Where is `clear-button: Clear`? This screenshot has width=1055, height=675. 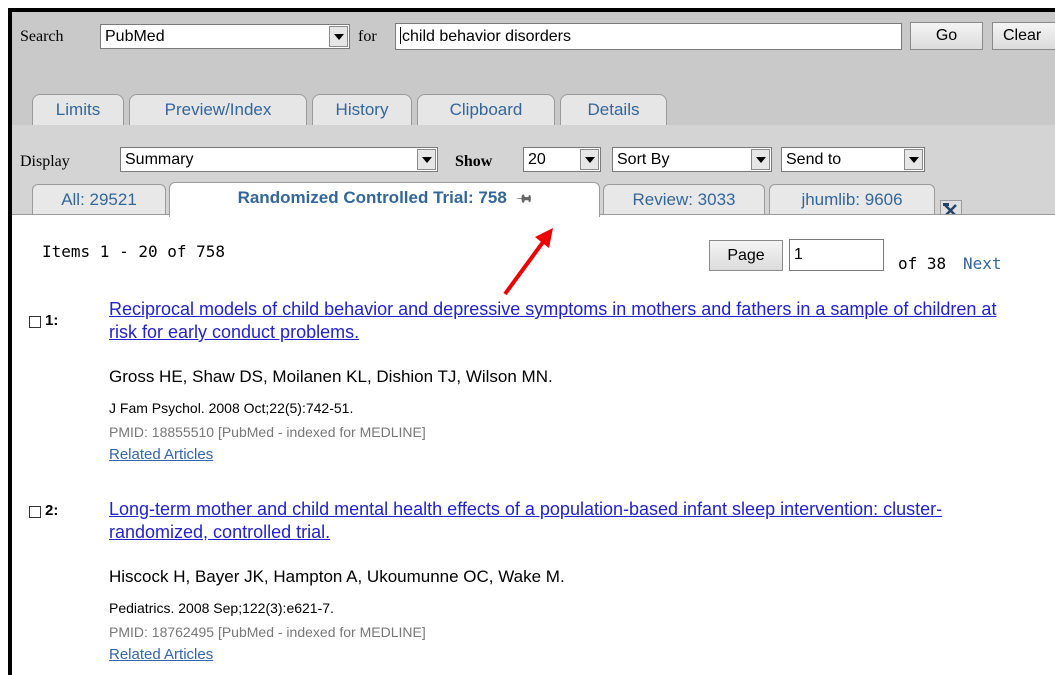
clear-button: Clear is located at coordinates (1023, 36).